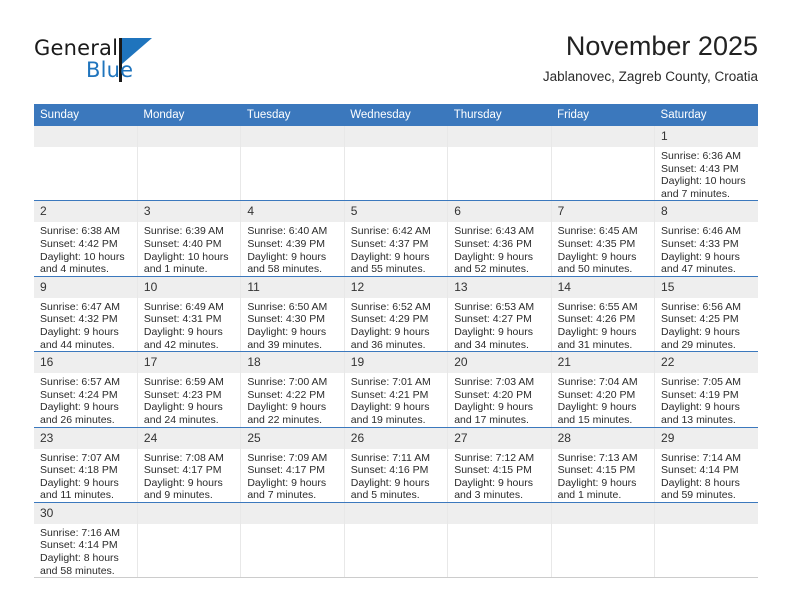 The image size is (792, 612). Describe the element at coordinates (85, 513) in the screenshot. I see `day-number: 30` at that location.